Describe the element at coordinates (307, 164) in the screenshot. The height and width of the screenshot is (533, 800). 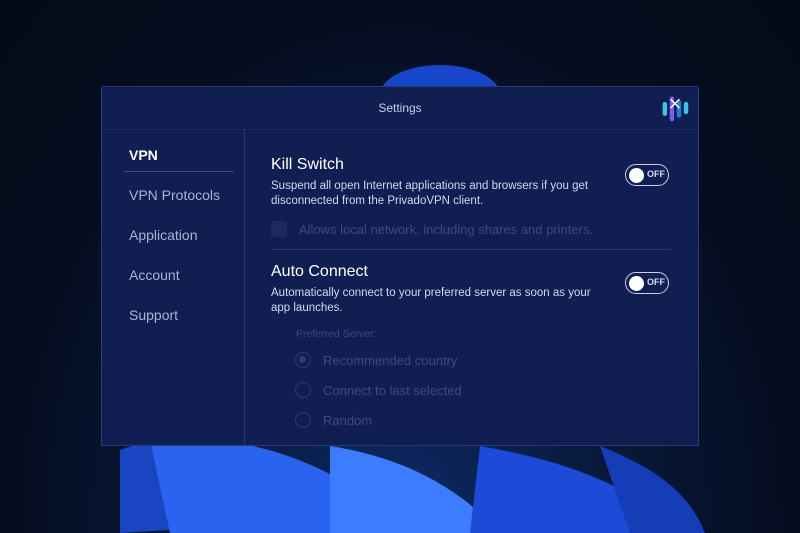
I see `kill-switch-title: Kill Switch` at that location.